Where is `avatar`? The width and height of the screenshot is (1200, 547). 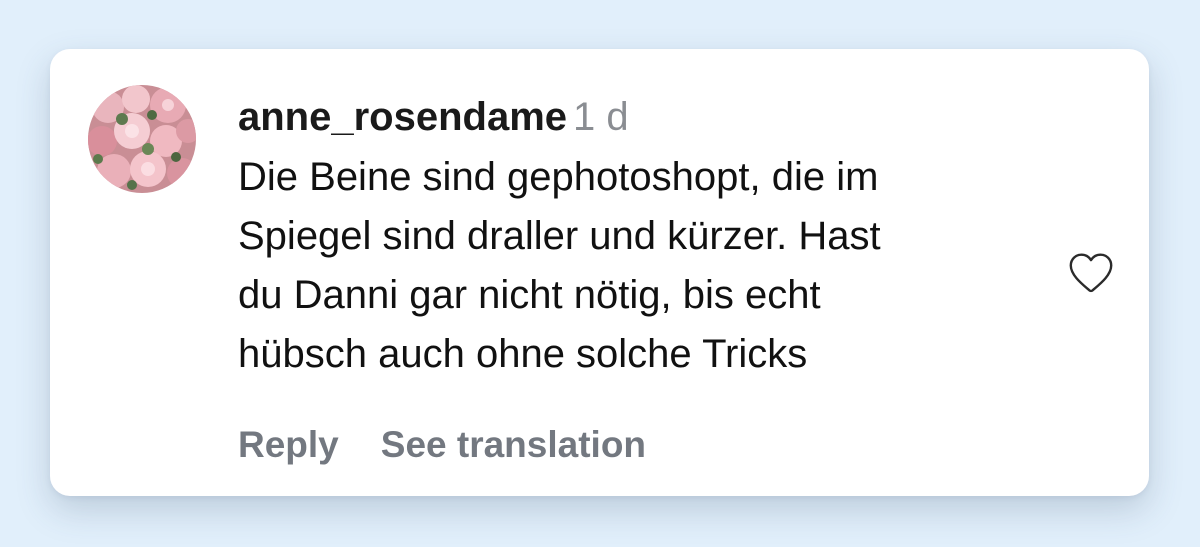 avatar is located at coordinates (142, 139).